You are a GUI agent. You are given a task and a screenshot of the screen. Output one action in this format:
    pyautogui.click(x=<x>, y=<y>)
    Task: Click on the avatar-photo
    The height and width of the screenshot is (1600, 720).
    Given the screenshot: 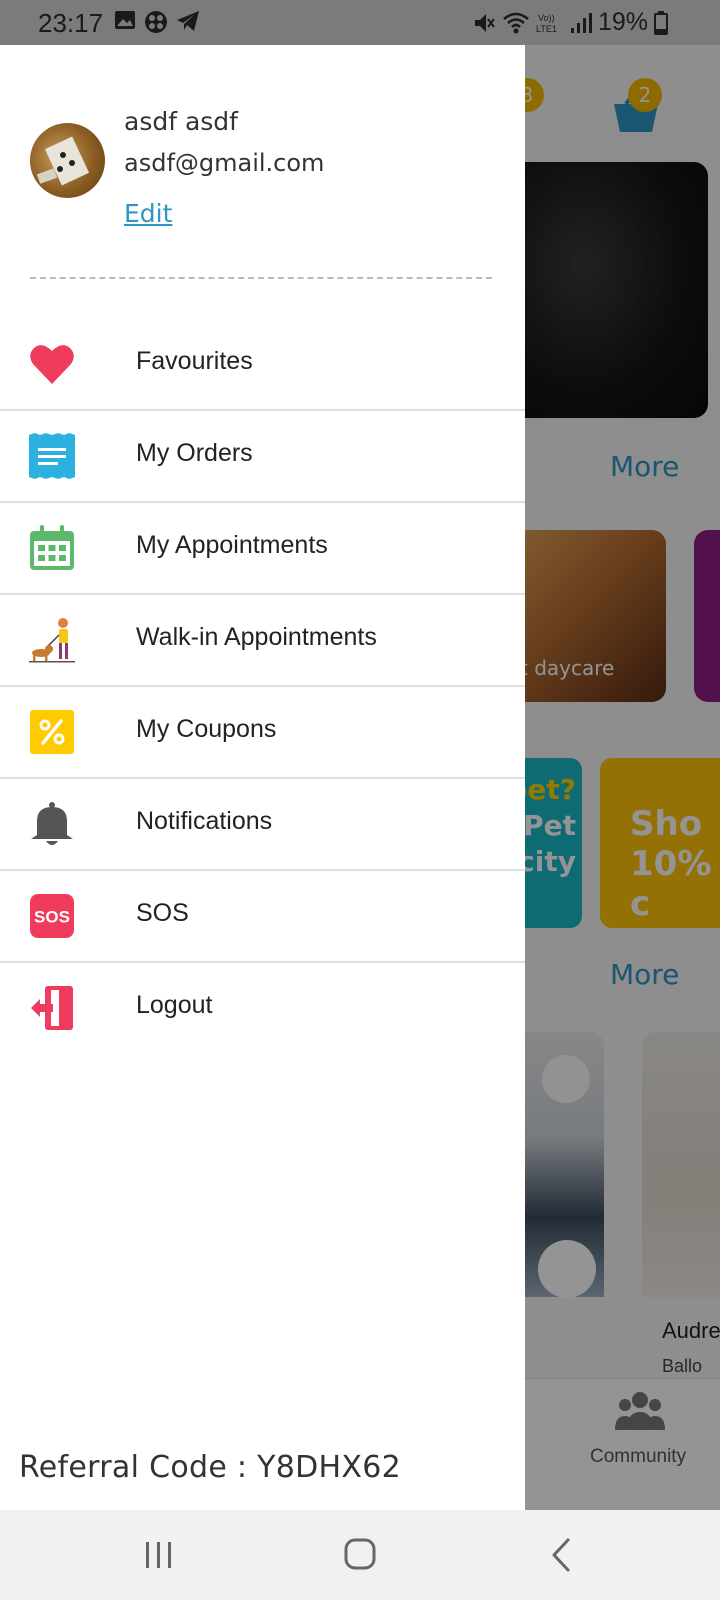 What is the action you would take?
    pyautogui.click(x=63, y=161)
    